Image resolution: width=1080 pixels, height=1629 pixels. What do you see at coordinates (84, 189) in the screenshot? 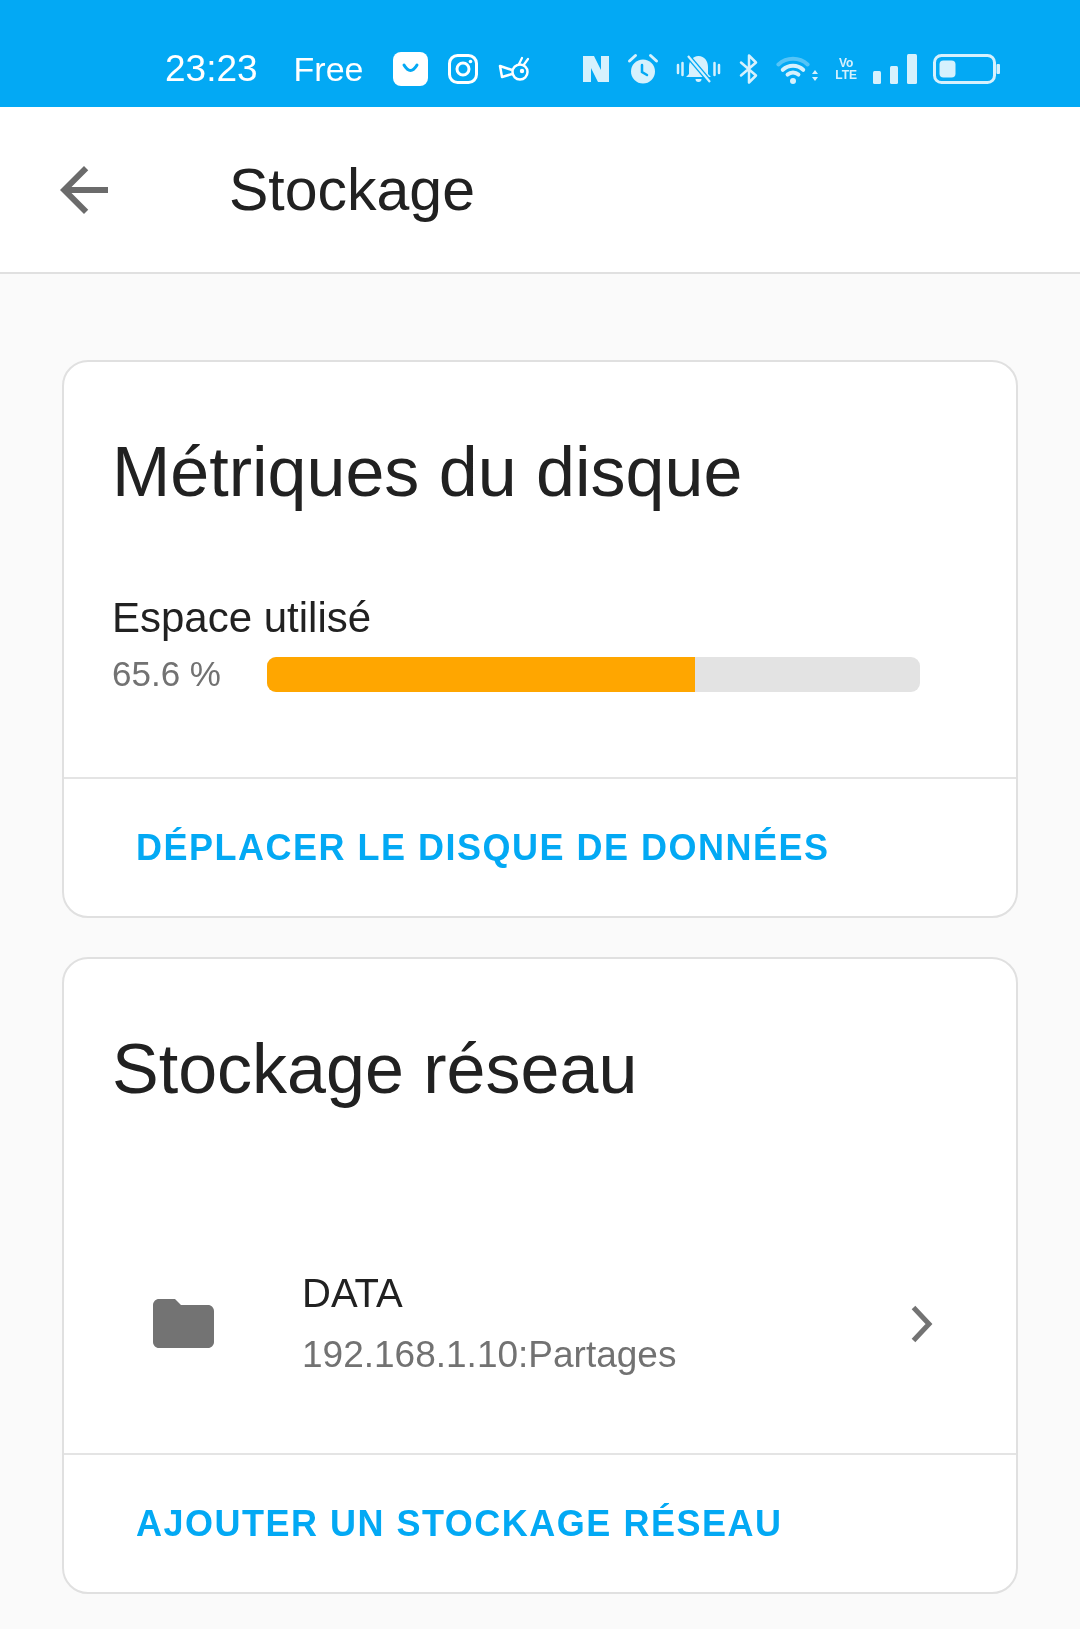
I see `back-arrow-icon` at bounding box center [84, 189].